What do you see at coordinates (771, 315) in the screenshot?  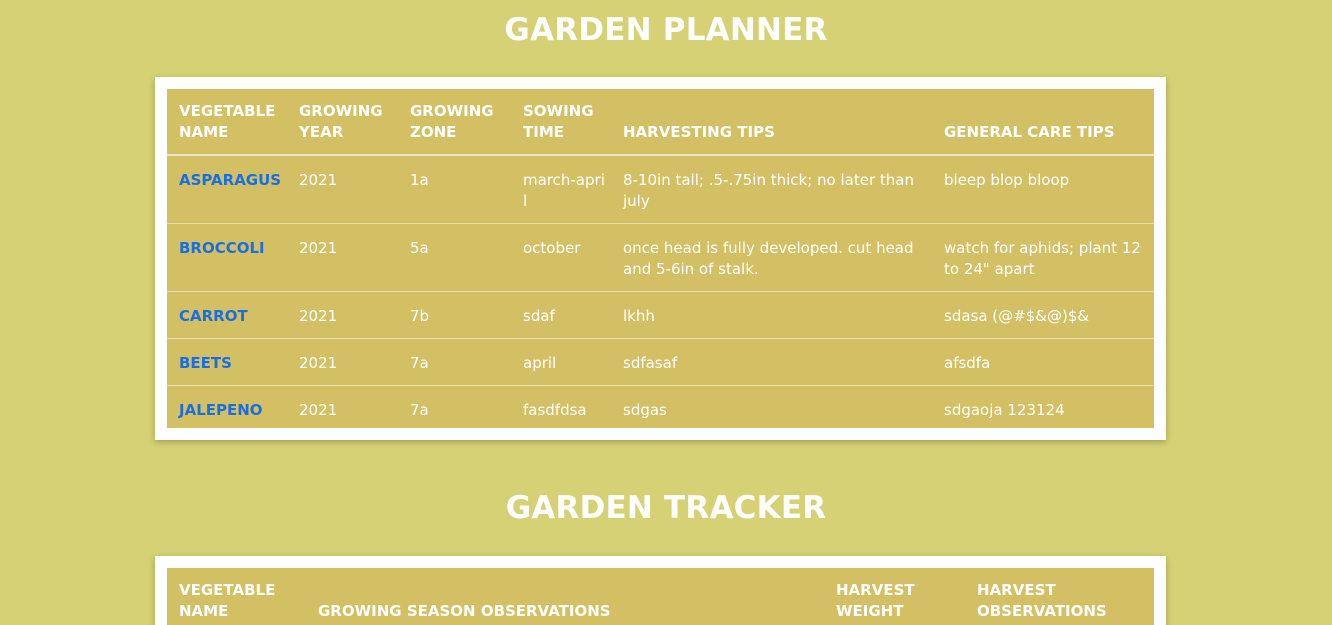 I see `harvesting-tips-cell: lkhh` at bounding box center [771, 315].